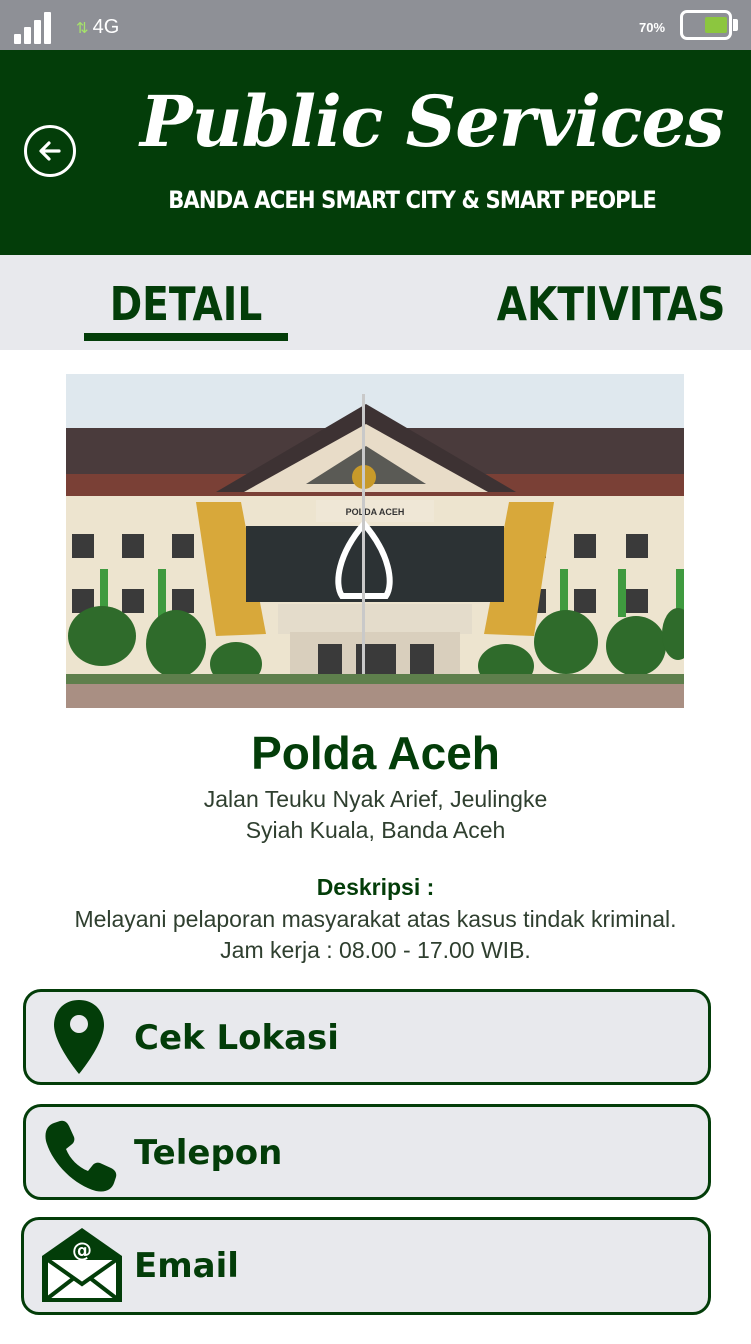  I want to click on email-label: Email, so click(186, 1266).